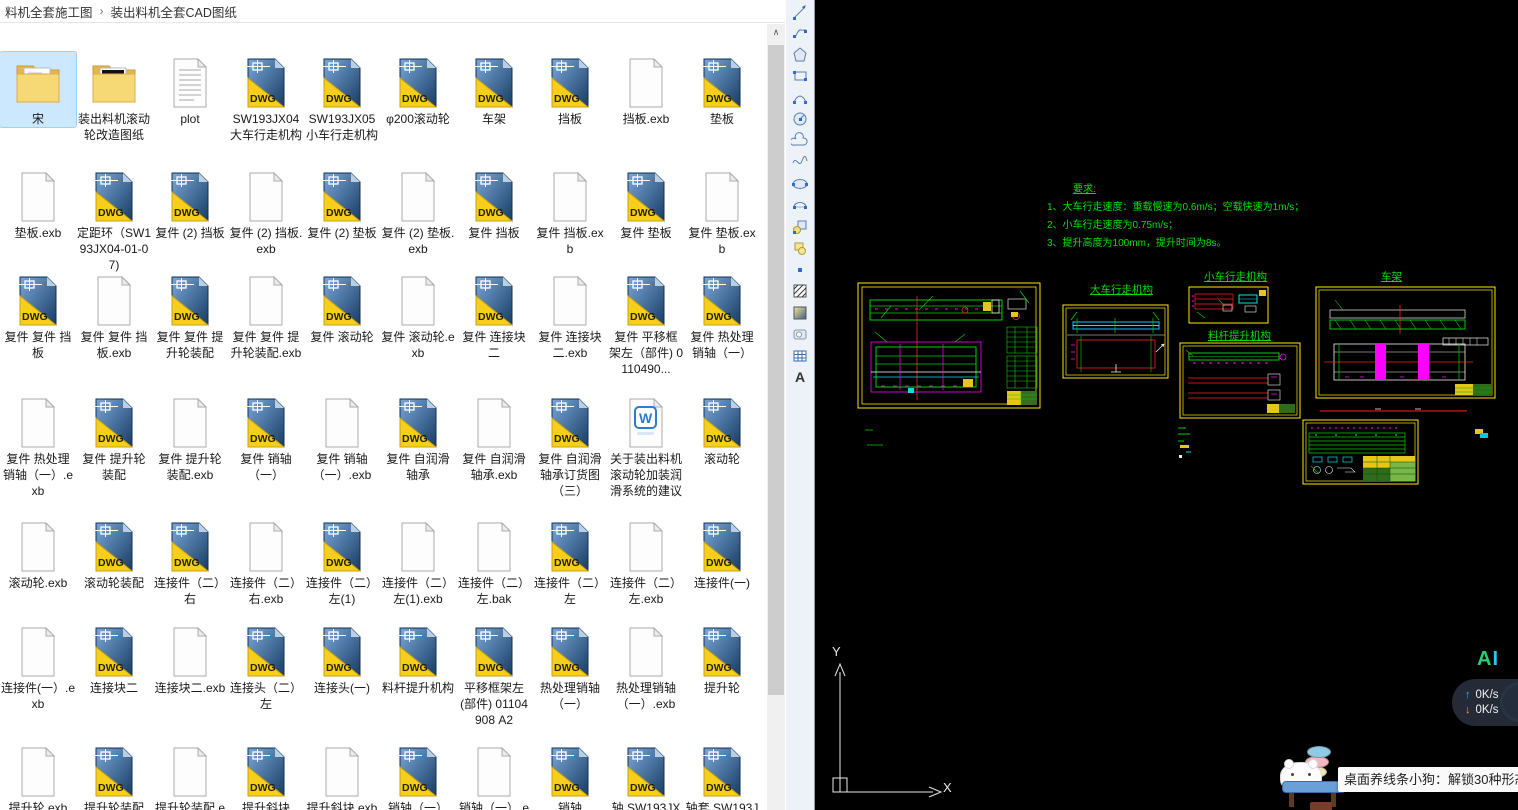 The image size is (1518, 810). I want to click on file-item: DWG 复件 滚动轮, so click(342, 307).